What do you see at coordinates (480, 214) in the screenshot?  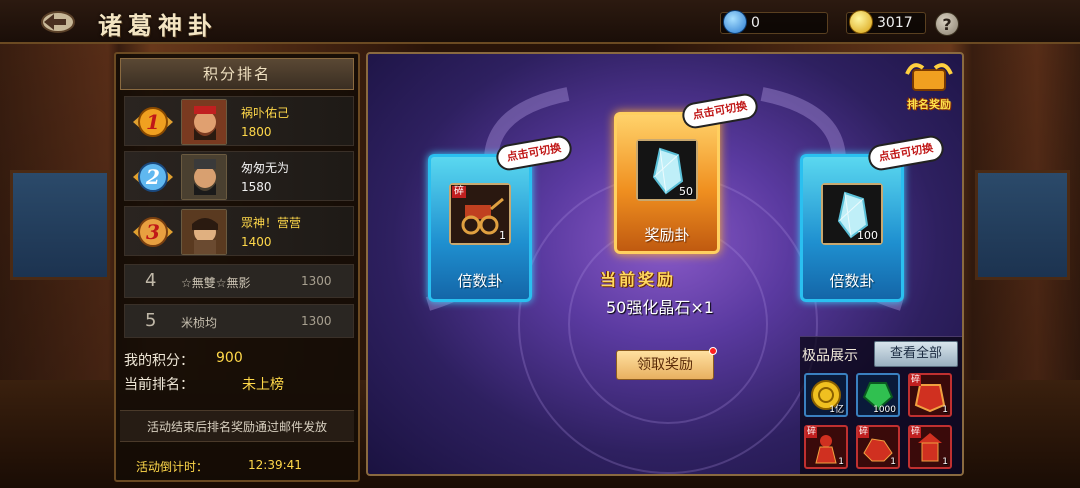 I see `item-slot: 碎 1` at bounding box center [480, 214].